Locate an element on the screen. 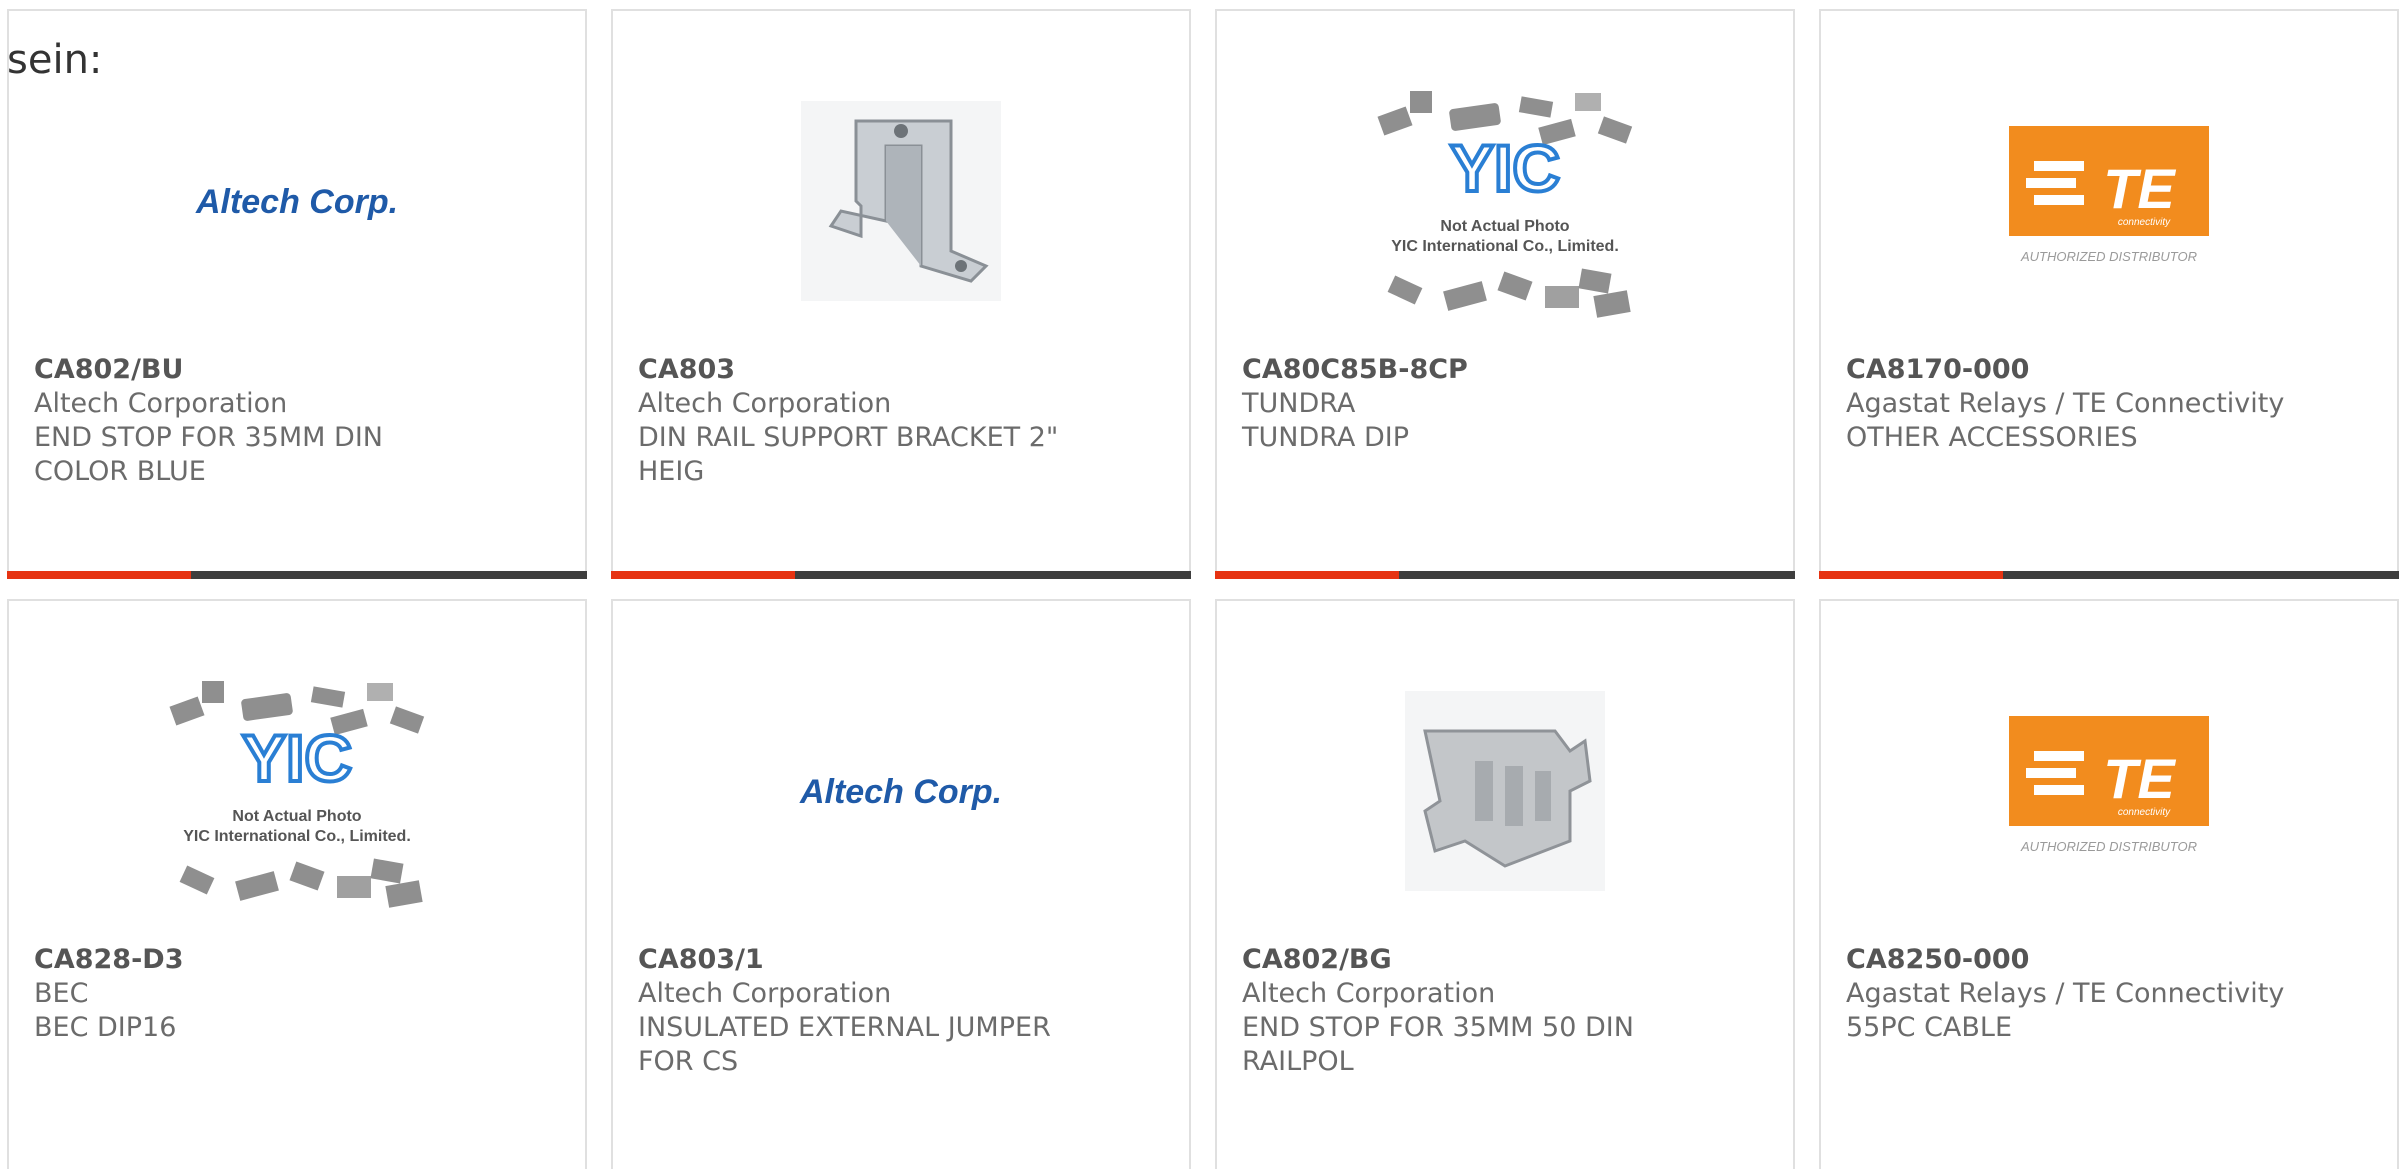  description: RAILPOL is located at coordinates (1298, 1061).